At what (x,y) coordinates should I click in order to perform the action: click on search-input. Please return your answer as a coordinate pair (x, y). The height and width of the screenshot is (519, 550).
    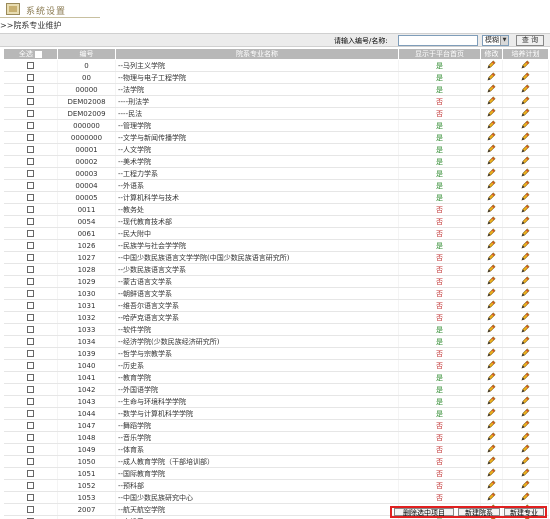
    Looking at the image, I should click on (438, 40).